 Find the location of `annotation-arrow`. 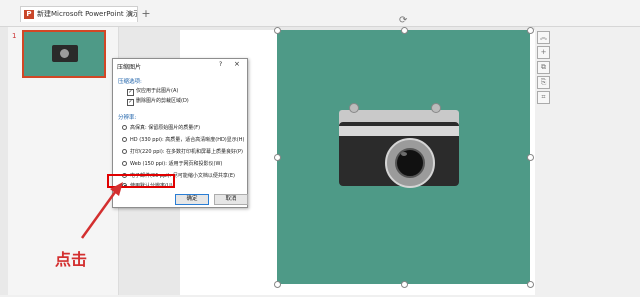

annotation-arrow is located at coordinates (101, 210).